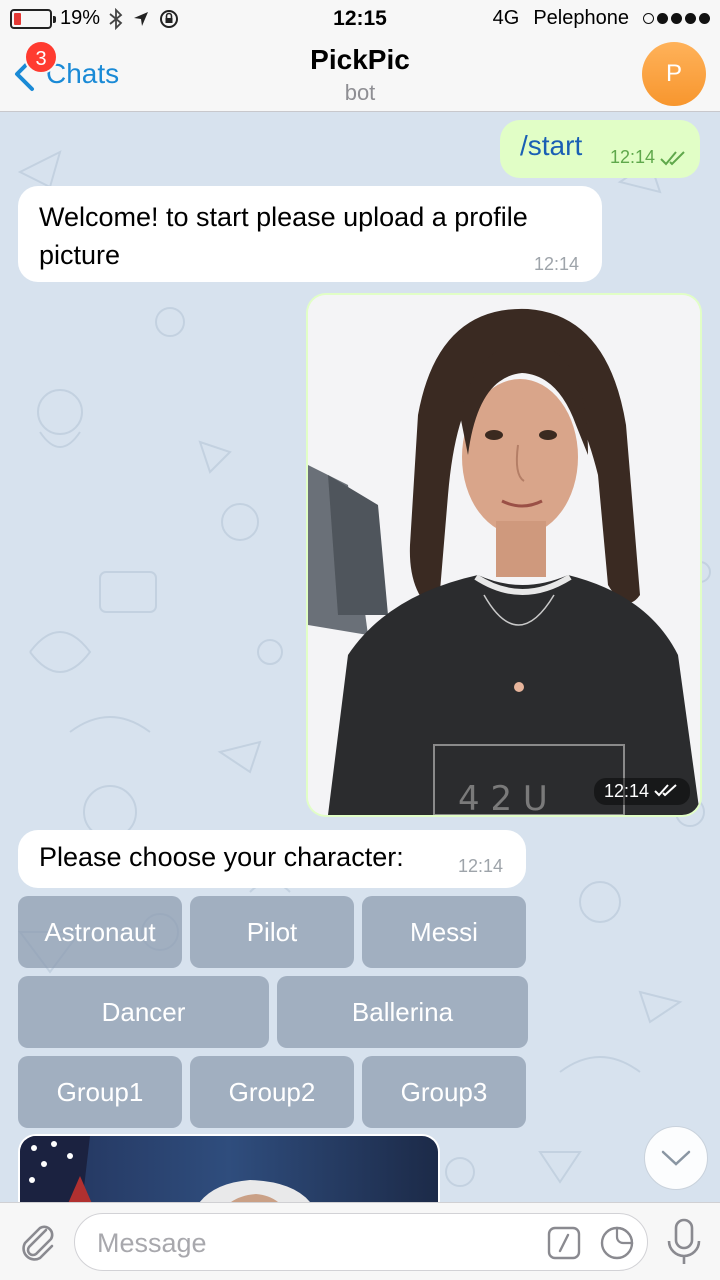 The image size is (720, 1280). What do you see at coordinates (674, 74) in the screenshot?
I see `avatar: P` at bounding box center [674, 74].